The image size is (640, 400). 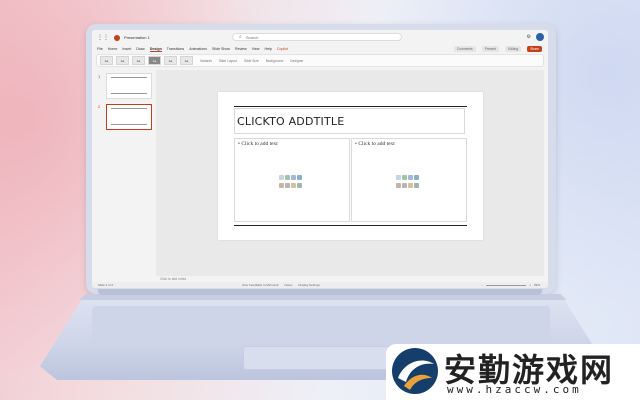 What do you see at coordinates (309, 285) in the screenshot?
I see `display-settings: Display Settings` at bounding box center [309, 285].